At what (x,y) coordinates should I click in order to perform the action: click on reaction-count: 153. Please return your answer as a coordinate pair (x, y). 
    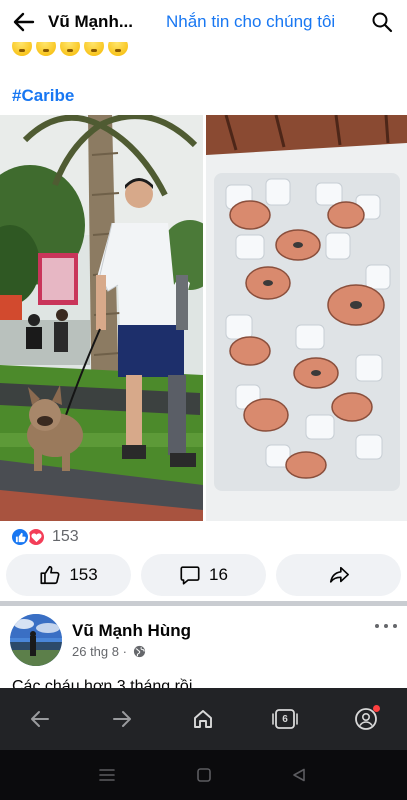
    Looking at the image, I should click on (65, 536).